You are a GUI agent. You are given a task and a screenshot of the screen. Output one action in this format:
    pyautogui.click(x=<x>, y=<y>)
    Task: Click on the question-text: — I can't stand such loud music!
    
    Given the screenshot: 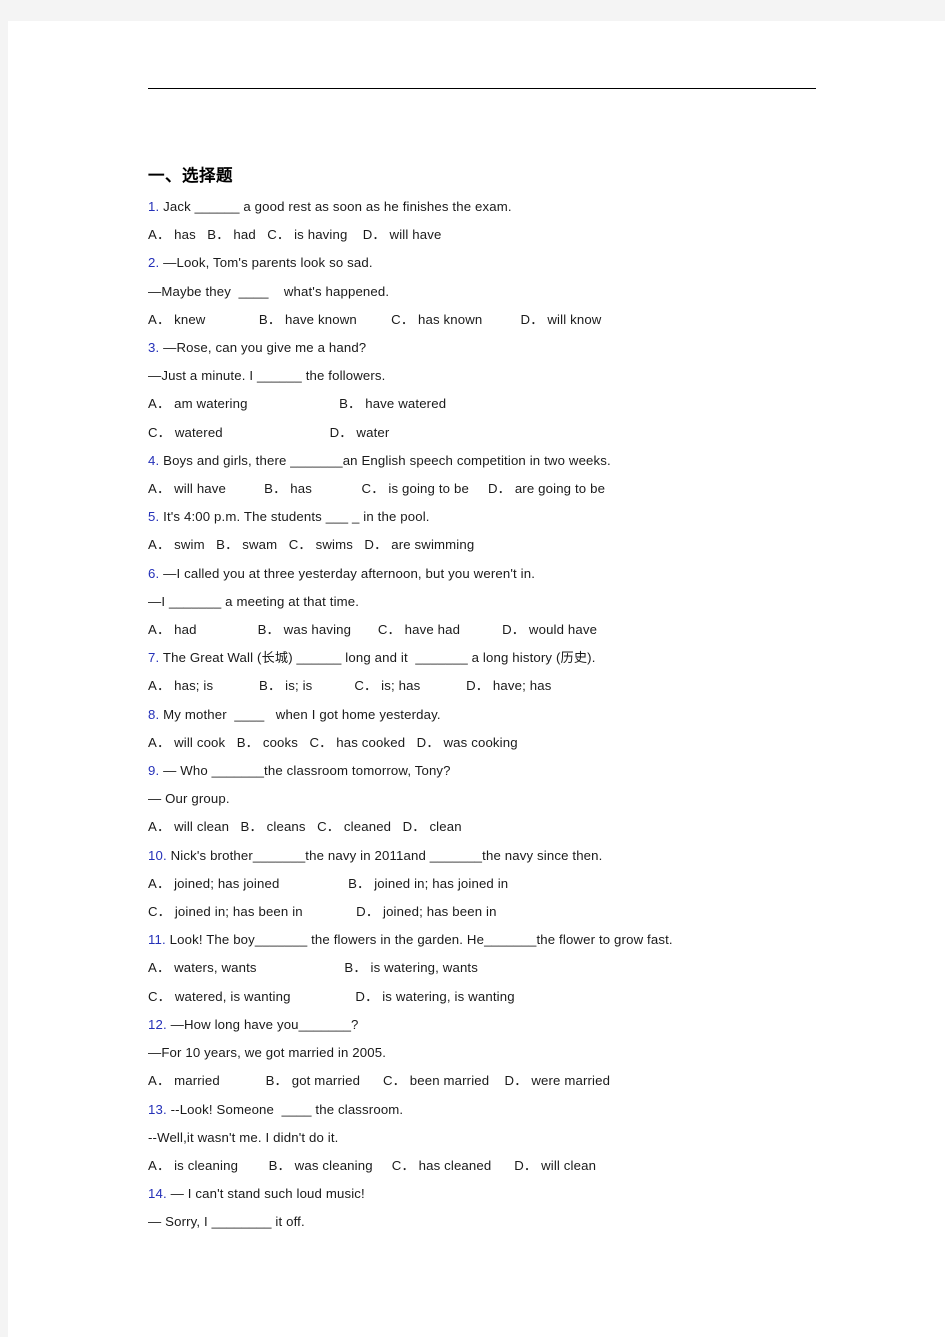 What is the action you would take?
    pyautogui.click(x=265, y=1194)
    